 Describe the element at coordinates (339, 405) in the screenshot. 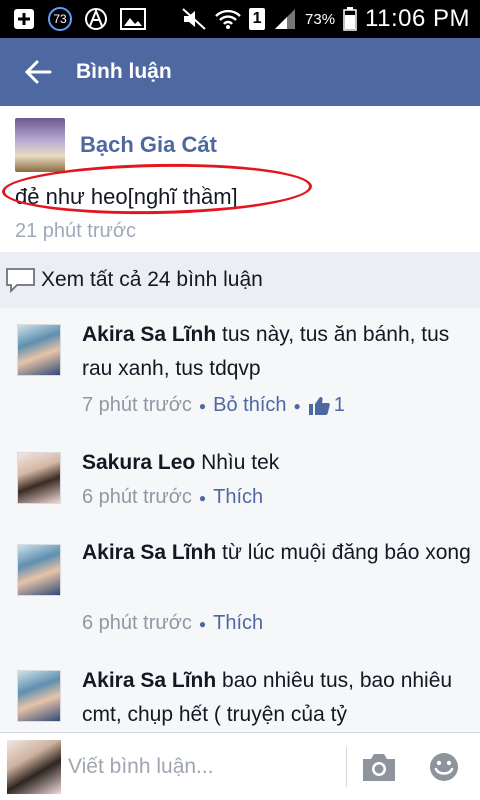

I see `like-count: 1` at that location.